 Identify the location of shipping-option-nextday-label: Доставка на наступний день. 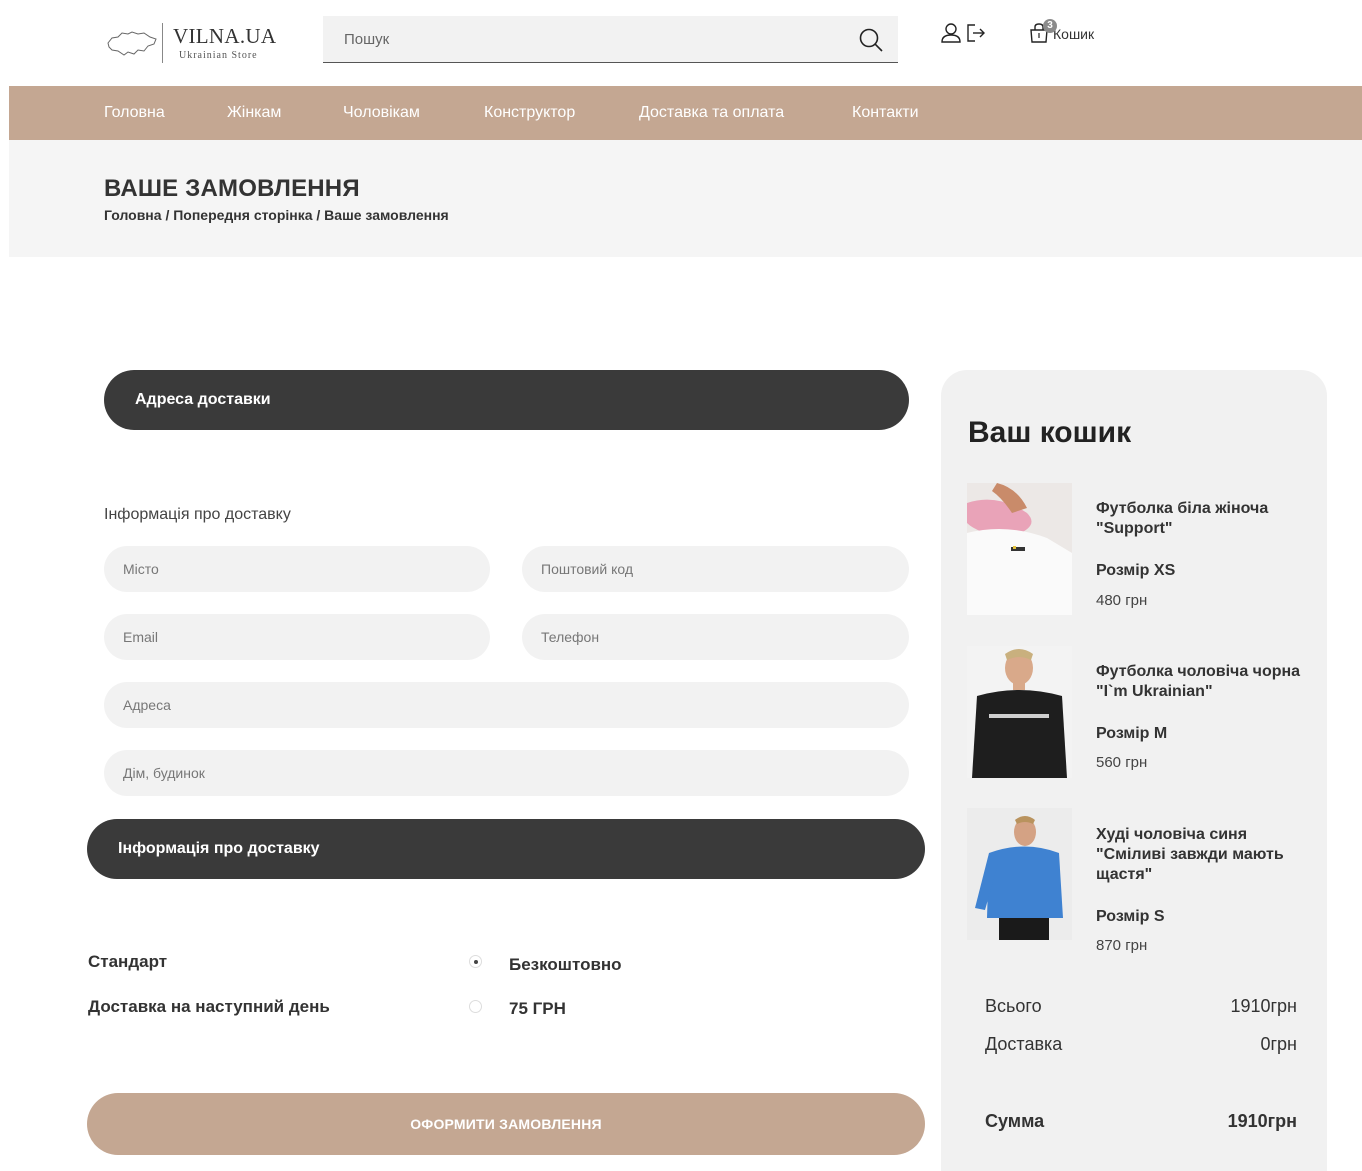
(209, 1006).